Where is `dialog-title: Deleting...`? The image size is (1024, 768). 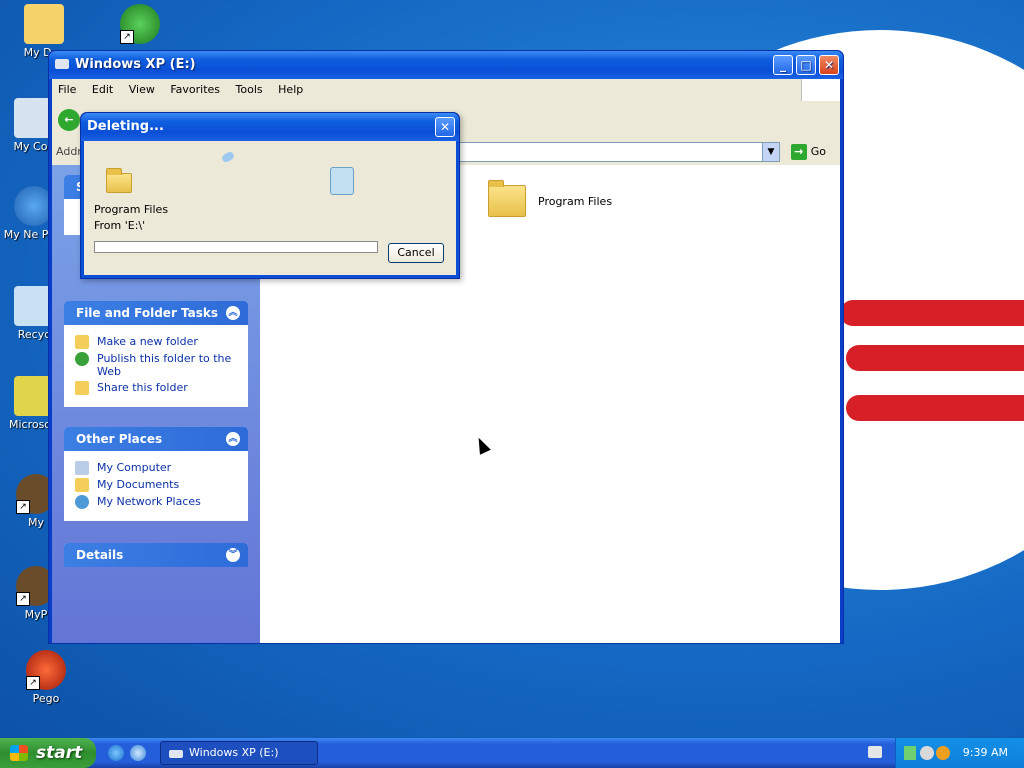
dialog-title: Deleting... is located at coordinates (125, 126).